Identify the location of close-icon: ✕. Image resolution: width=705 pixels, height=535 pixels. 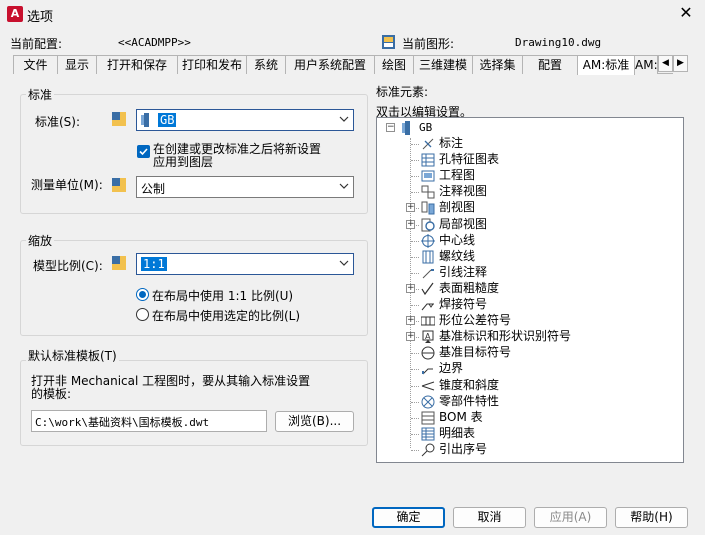
(686, 13).